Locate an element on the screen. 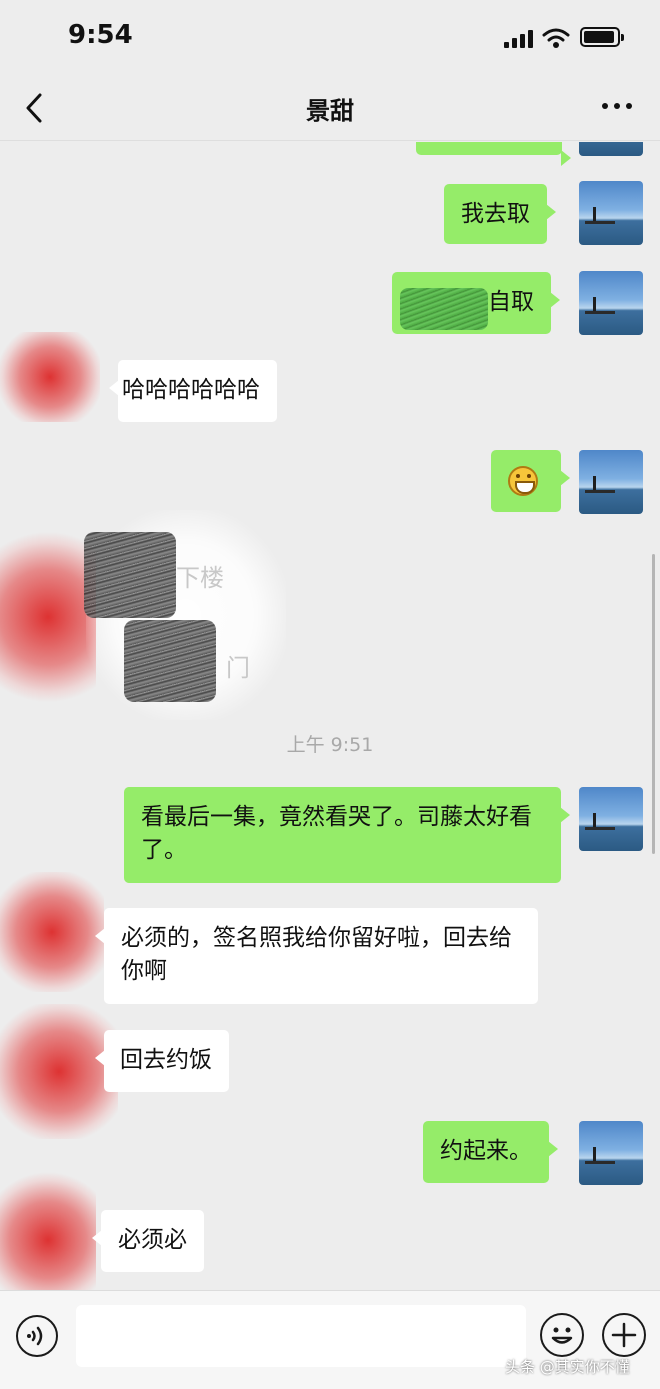 This screenshot has width=660, height=1389. wifi-icon is located at coordinates (556, 38).